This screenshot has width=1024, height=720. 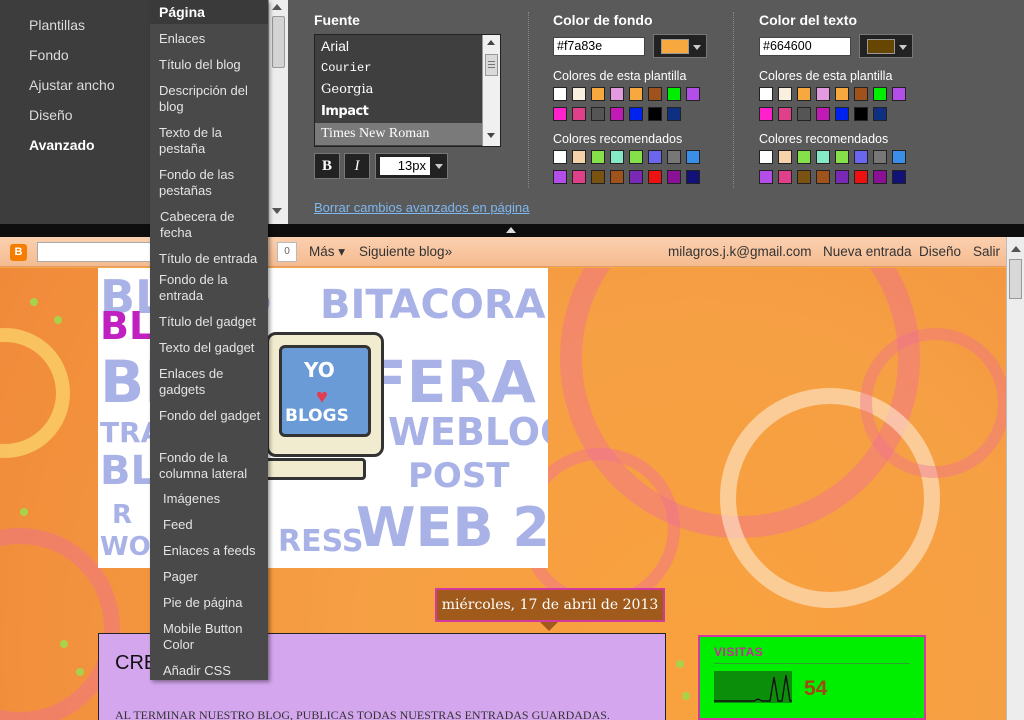 What do you see at coordinates (216, 551) in the screenshot?
I see `subnav-item: Enlaces a feeds` at bounding box center [216, 551].